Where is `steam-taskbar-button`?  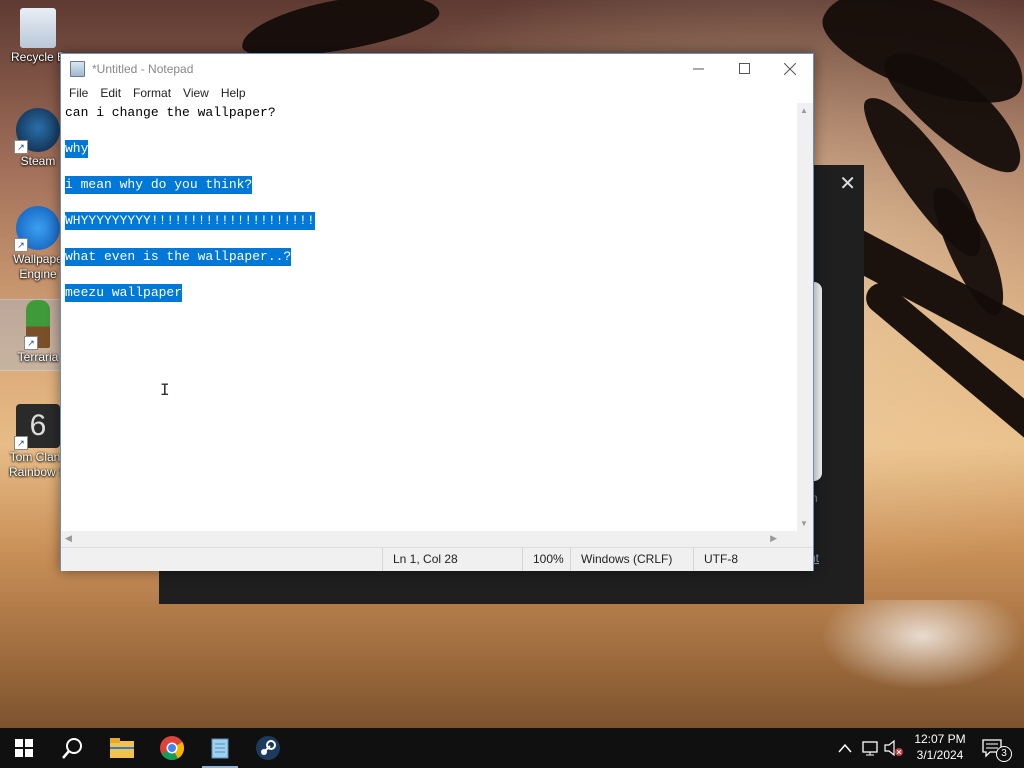 steam-taskbar-button is located at coordinates (268, 748).